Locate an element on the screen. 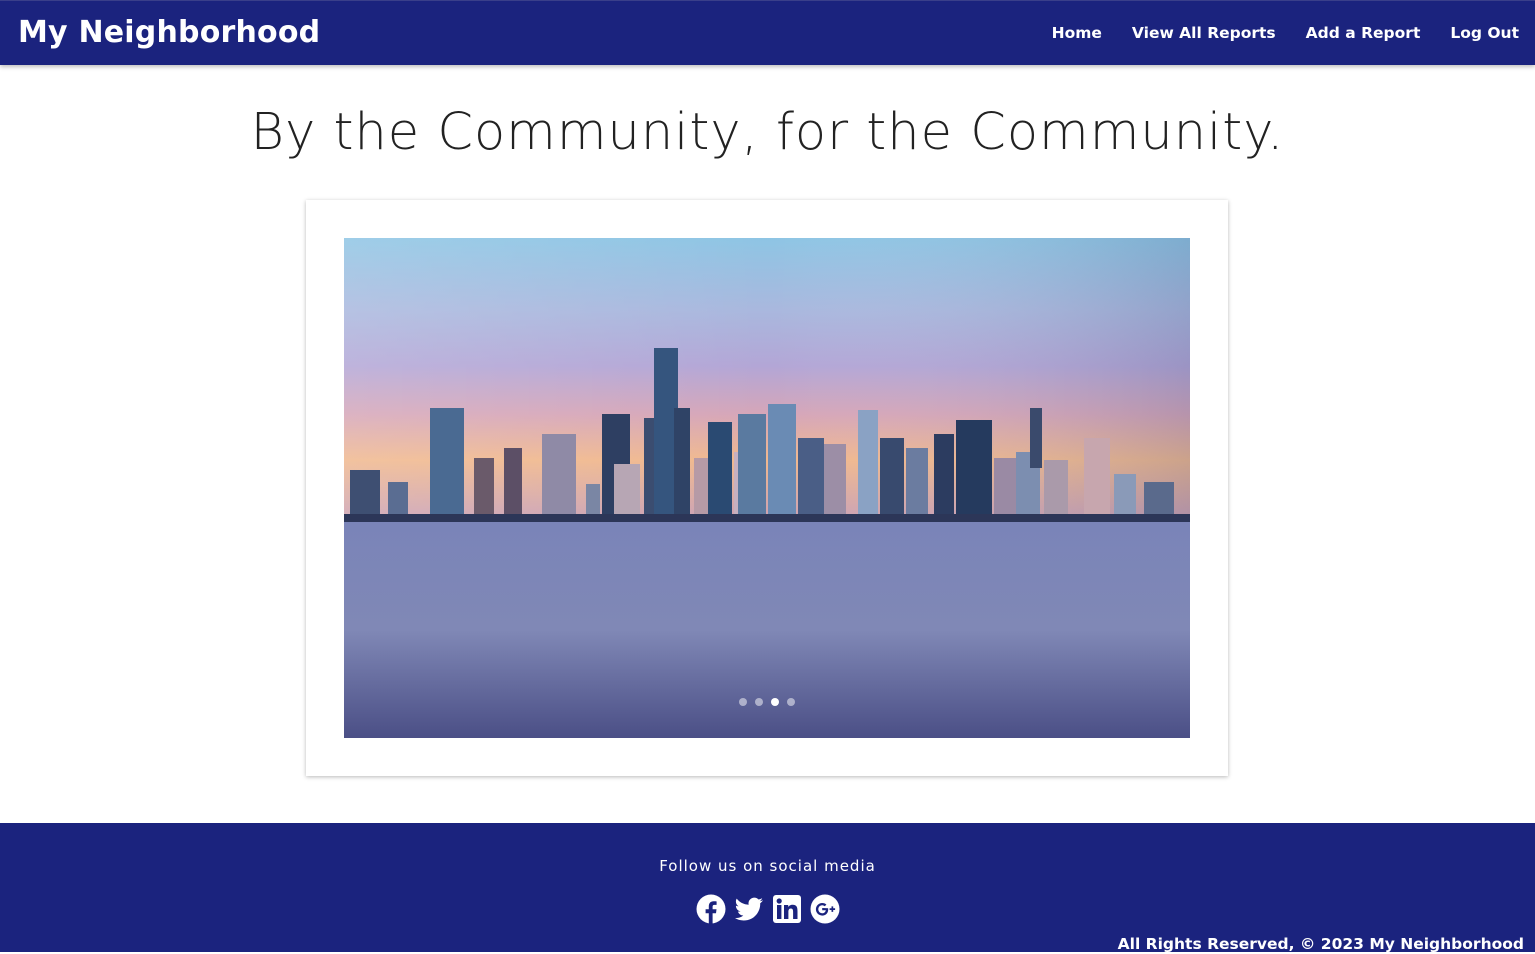 This screenshot has height=954, width=1535. nav-add-report-link: Add a Report is located at coordinates (1363, 33).